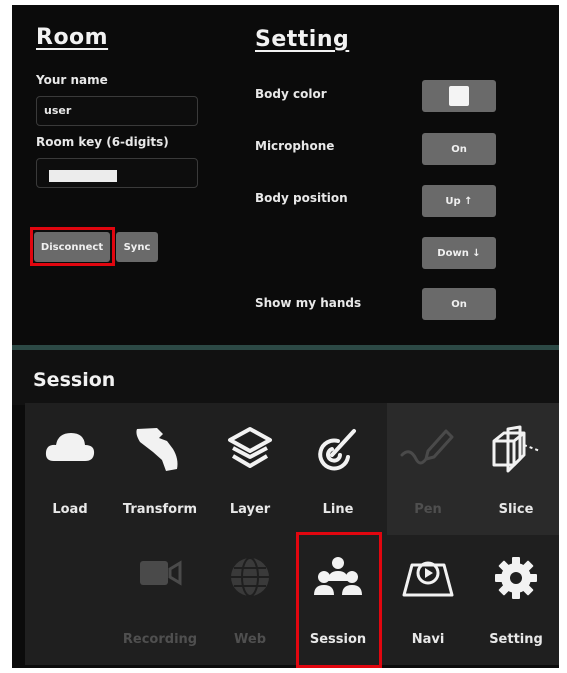  I want to click on tool-setting: Setting, so click(515, 598).